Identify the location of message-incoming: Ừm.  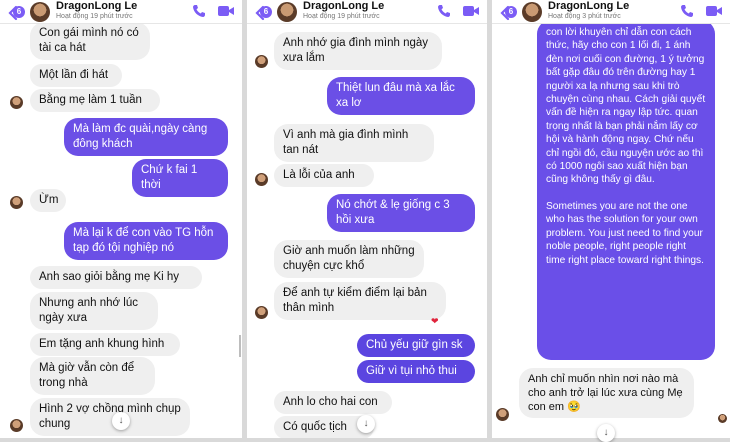
(48, 200).